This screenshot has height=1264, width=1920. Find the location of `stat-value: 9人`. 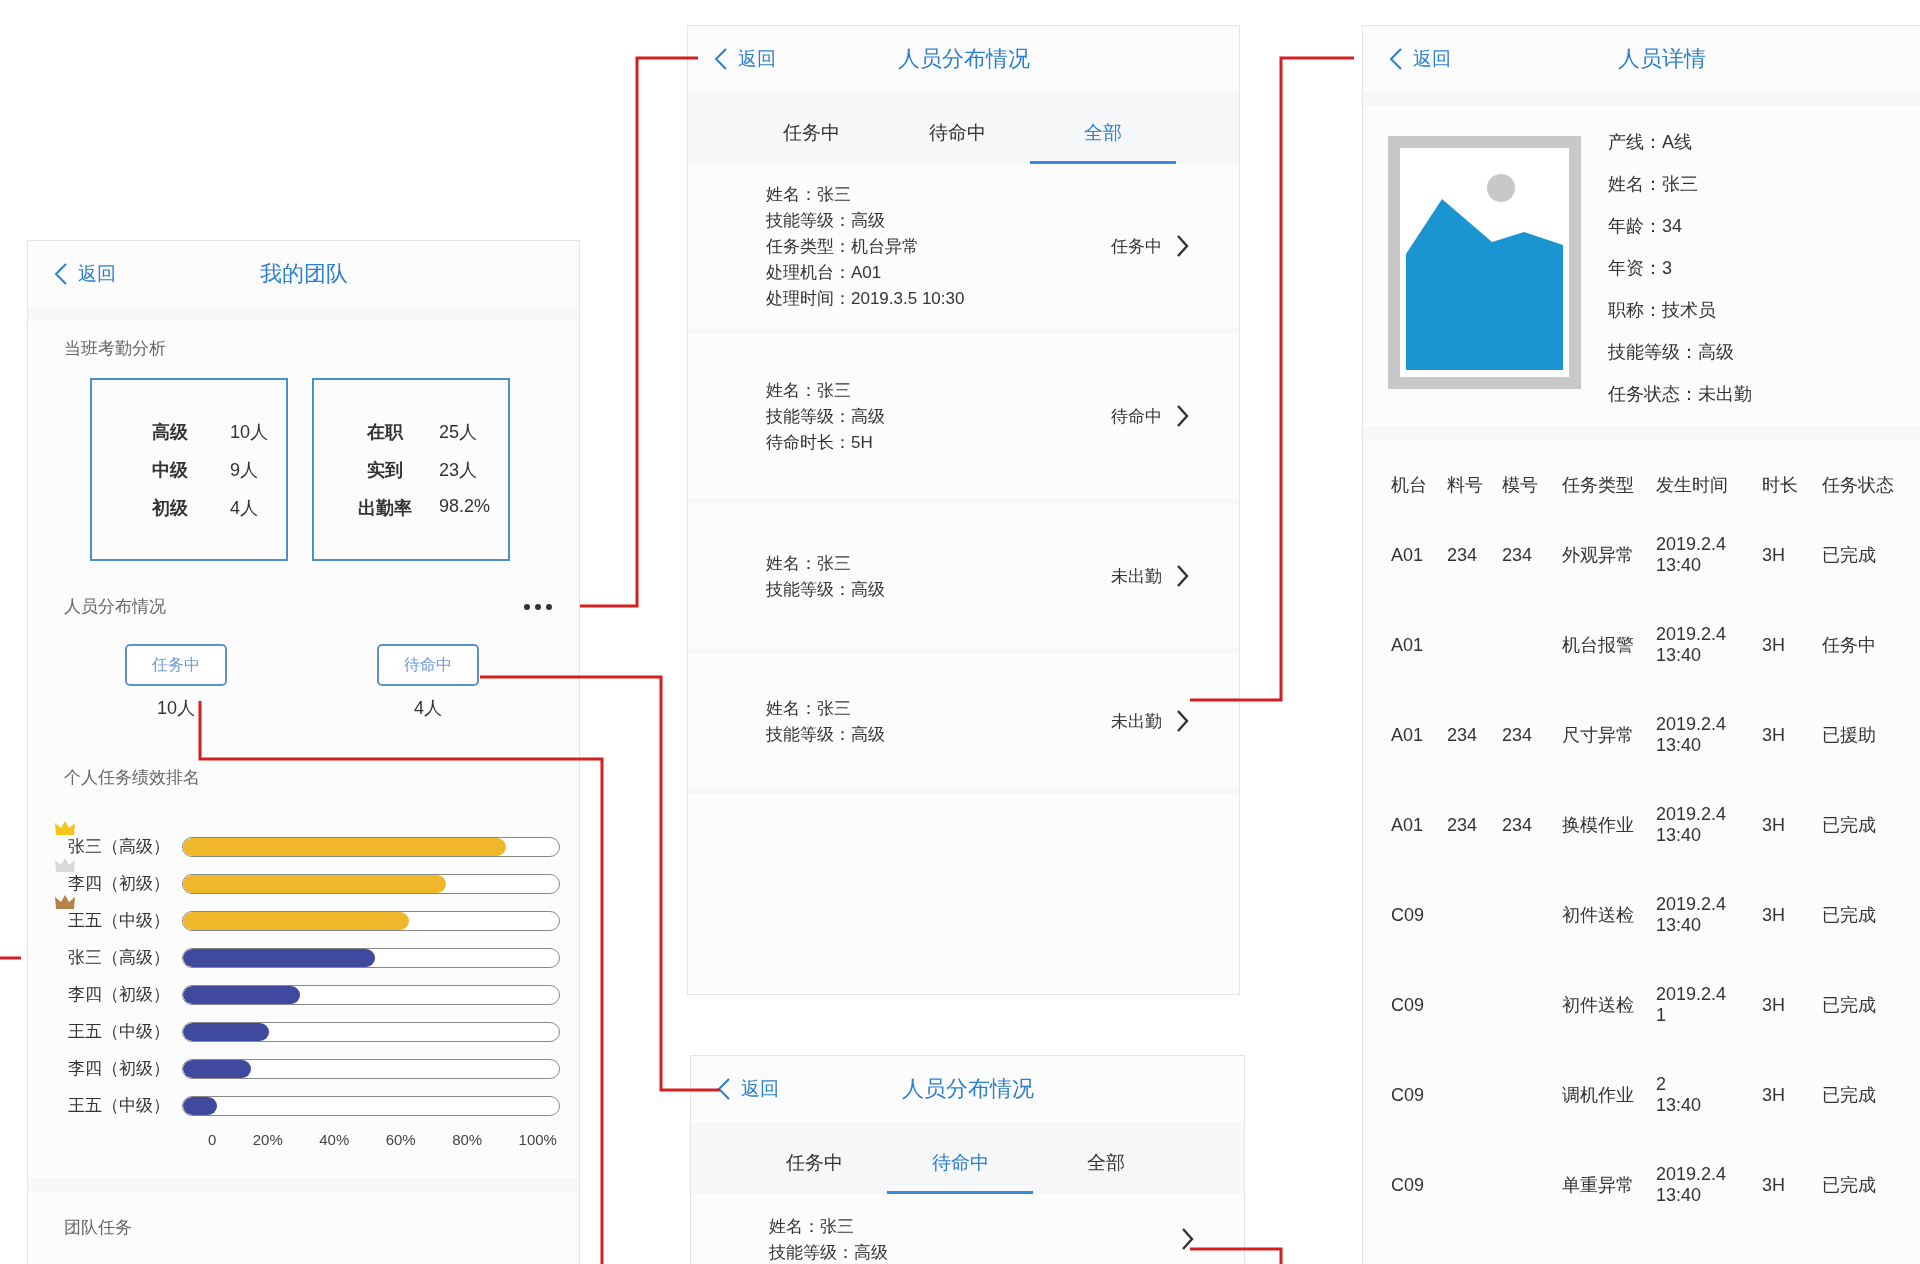

stat-value: 9人 is located at coordinates (244, 470).